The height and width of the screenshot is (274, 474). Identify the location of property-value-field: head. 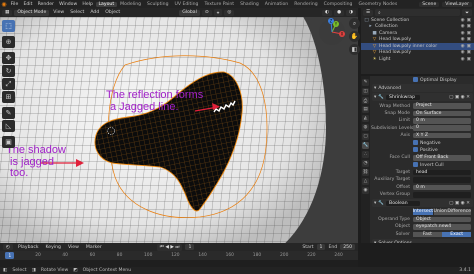
(442, 172).